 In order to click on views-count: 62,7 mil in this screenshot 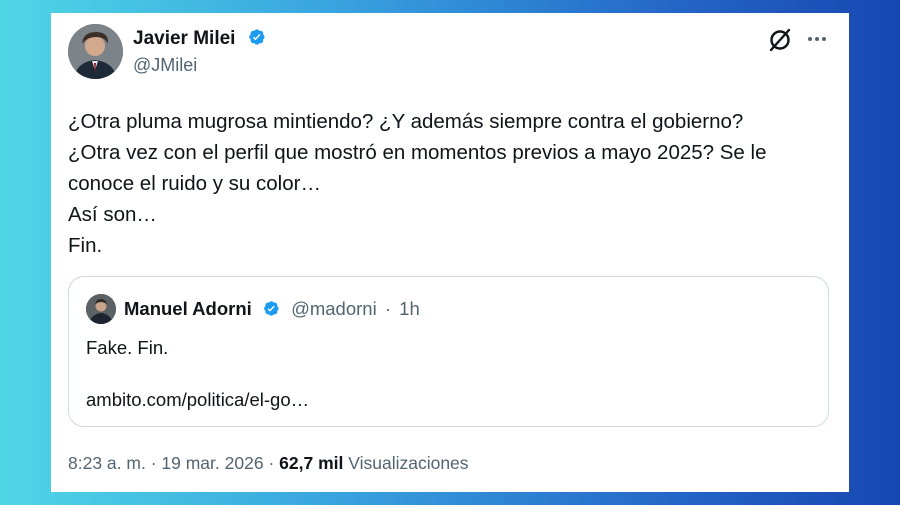, I will do `click(311, 463)`.